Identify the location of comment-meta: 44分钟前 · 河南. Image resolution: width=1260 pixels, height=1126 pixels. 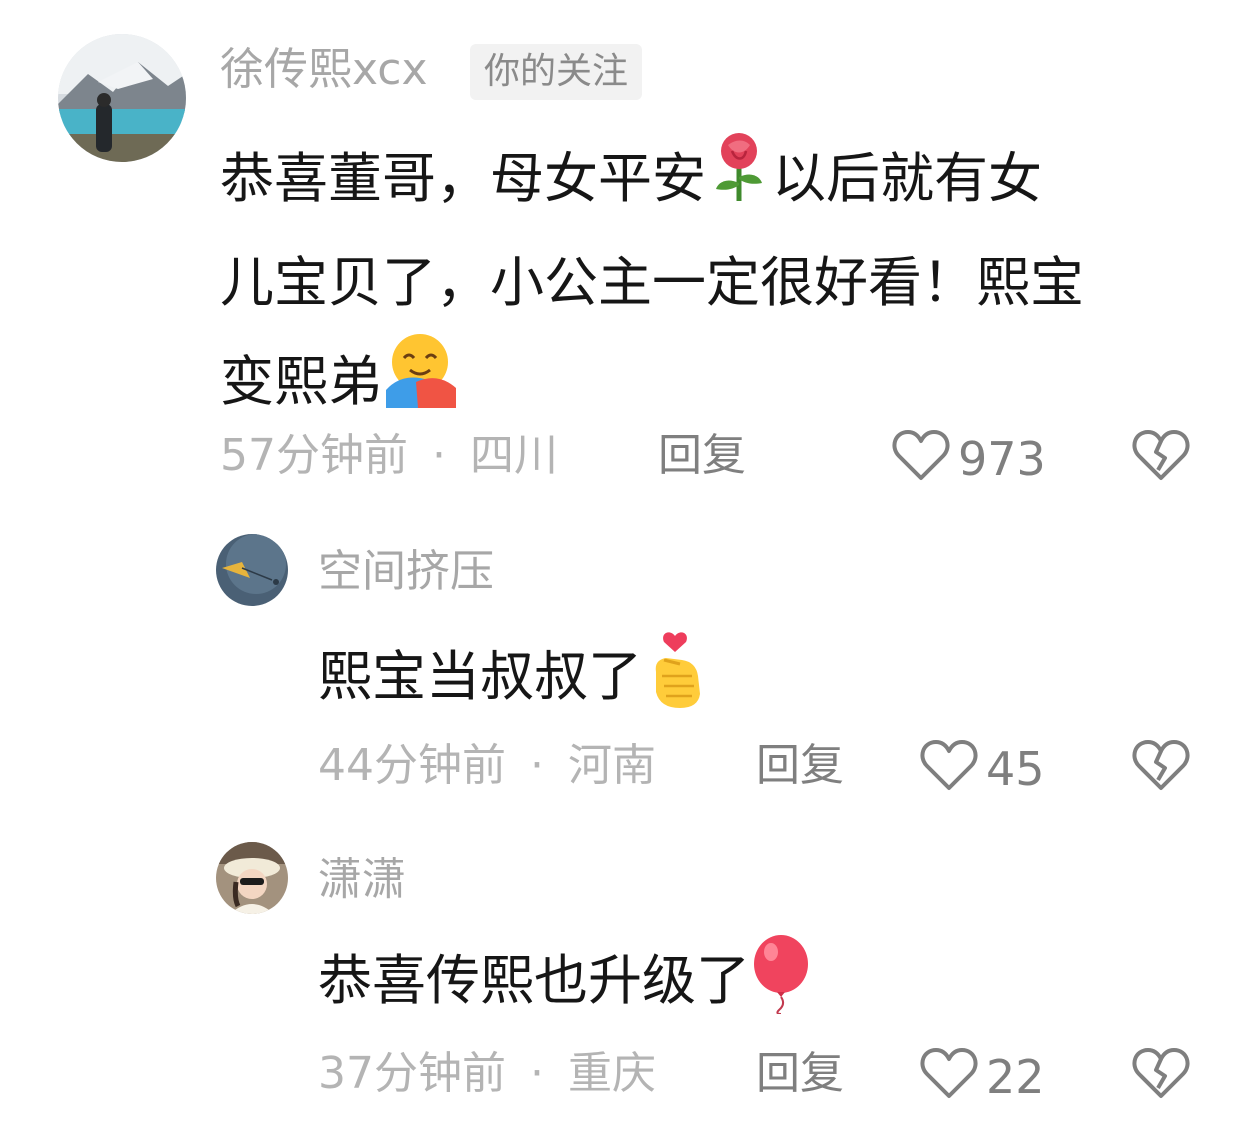
(487, 766).